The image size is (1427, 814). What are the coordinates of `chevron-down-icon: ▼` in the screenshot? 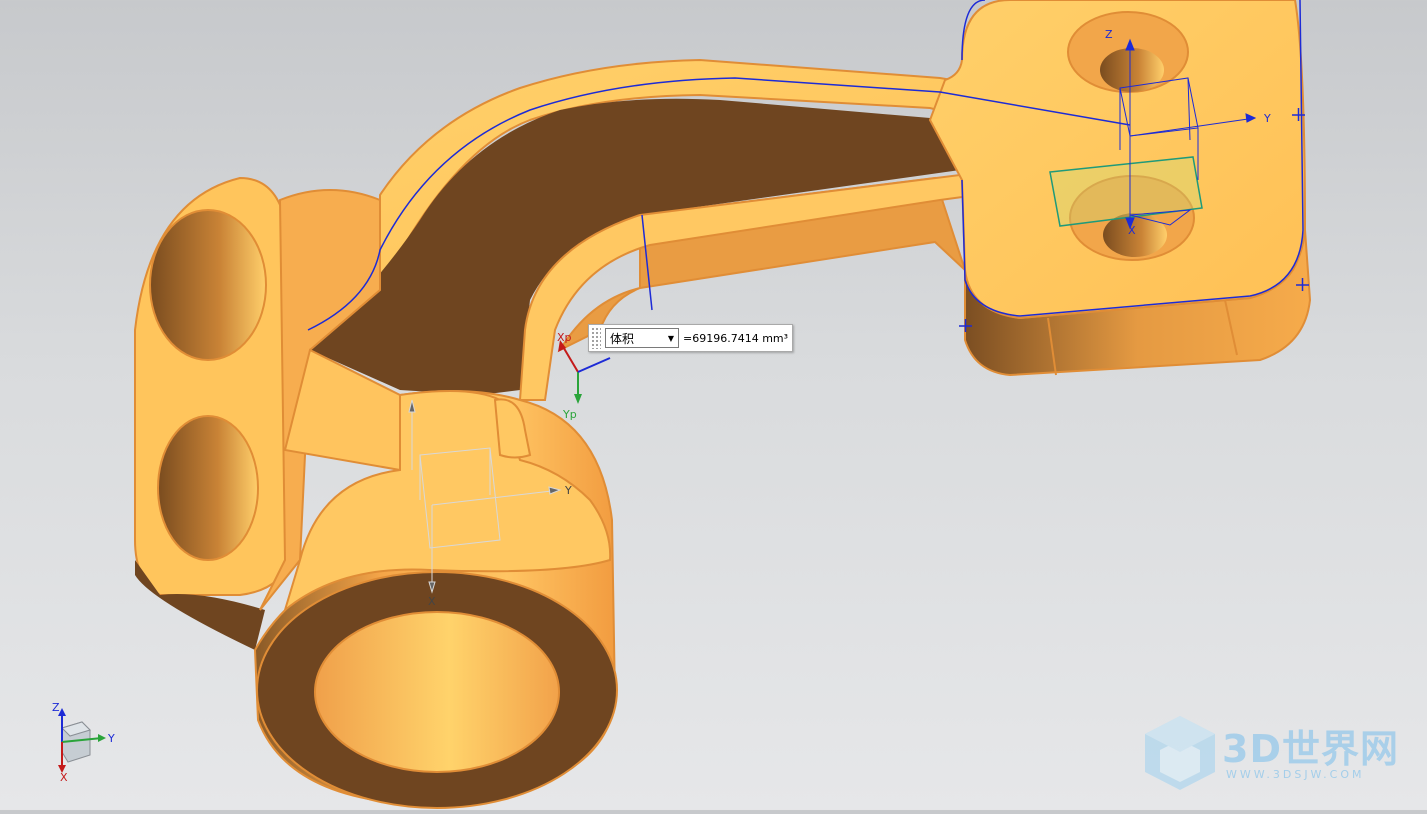 It's located at (670, 338).